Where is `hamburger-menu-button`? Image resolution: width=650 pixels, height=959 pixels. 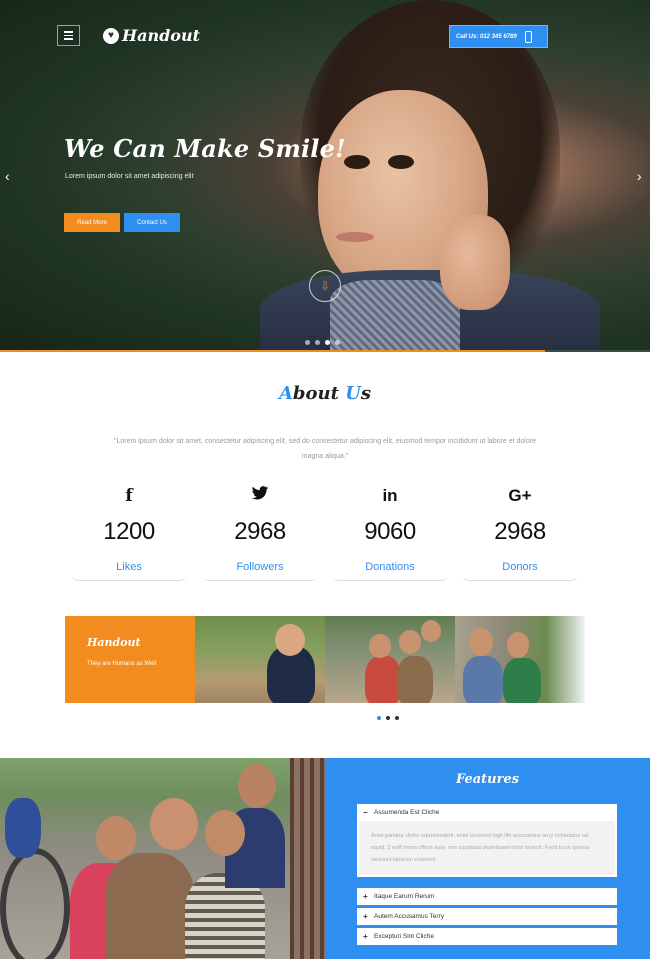
hamburger-menu-button is located at coordinates (68, 35).